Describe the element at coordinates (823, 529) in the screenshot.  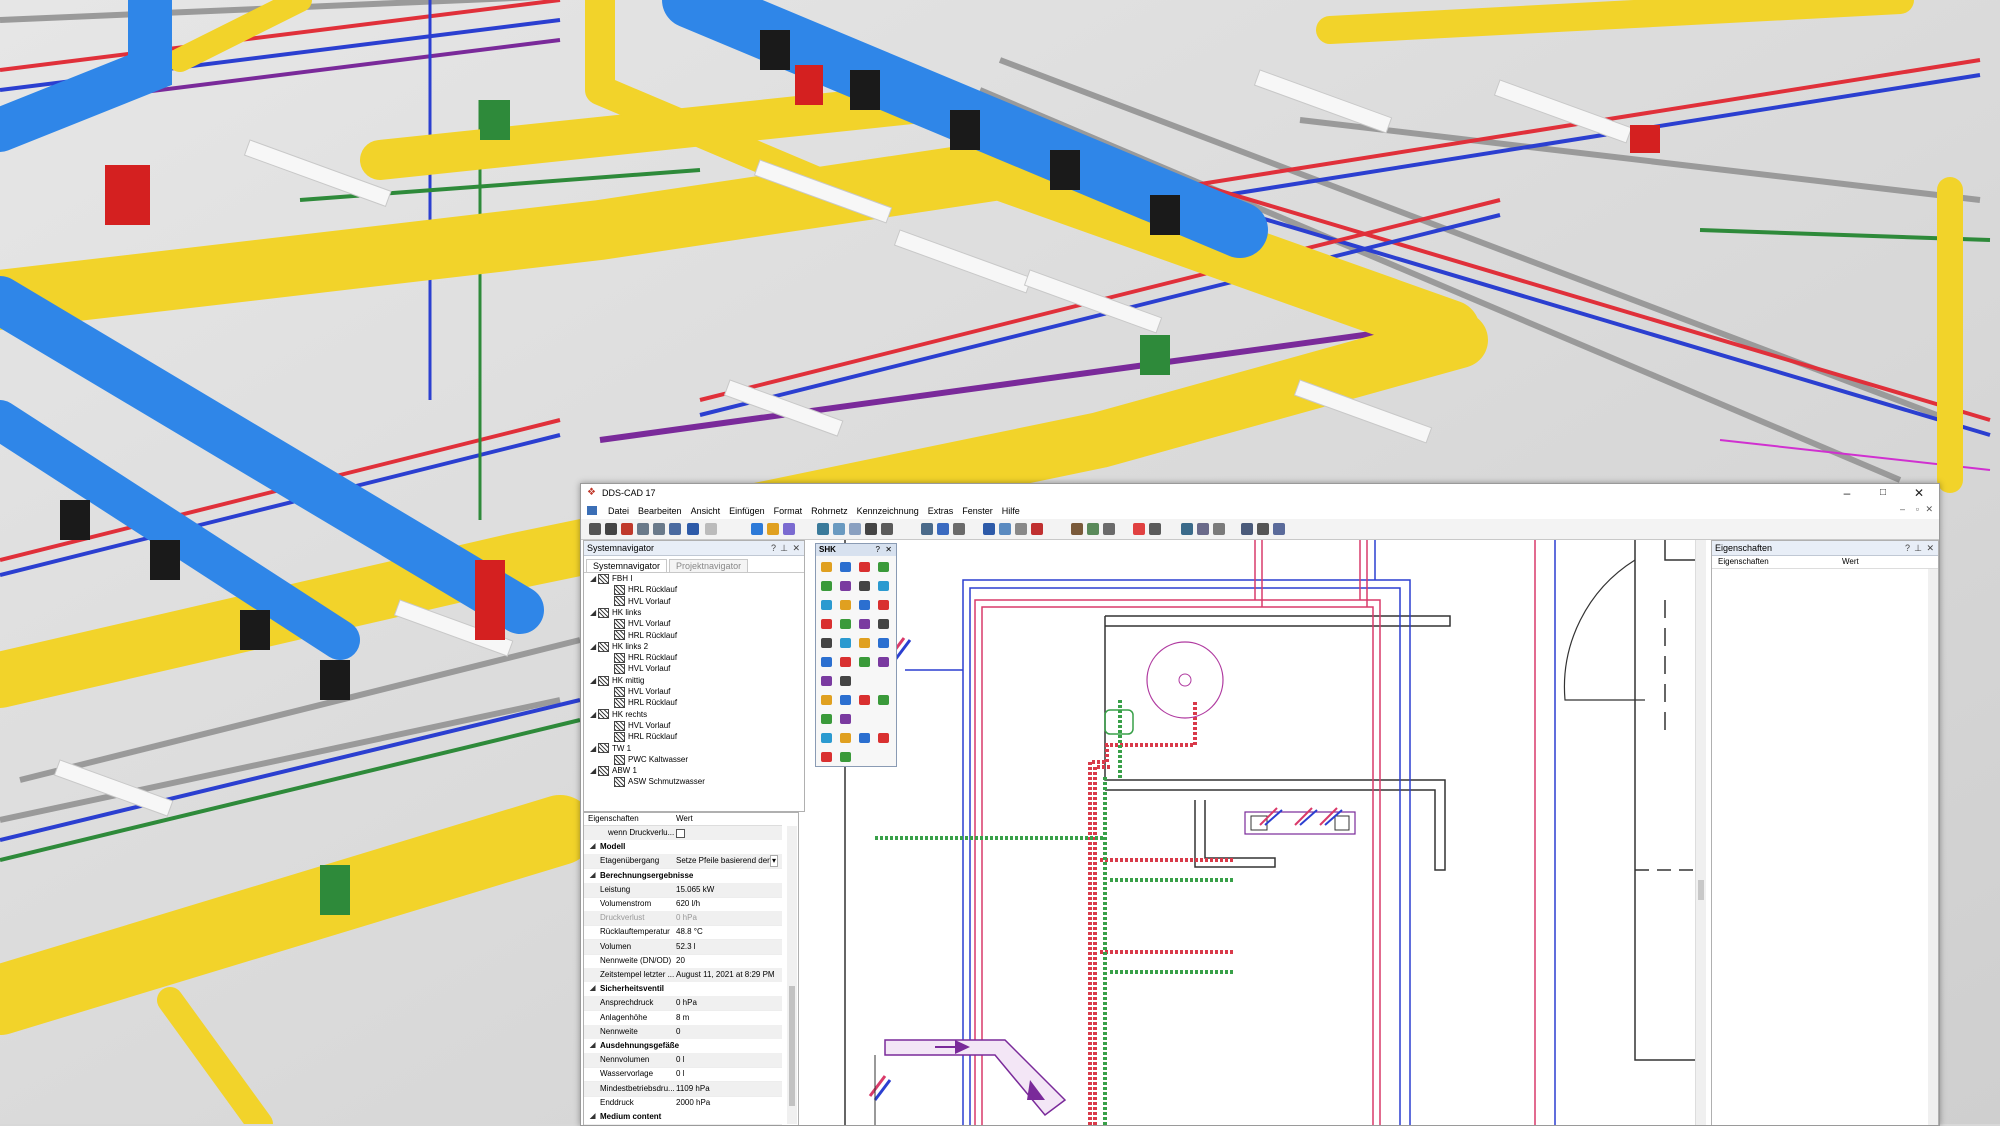
I see `zoom-icon` at that location.